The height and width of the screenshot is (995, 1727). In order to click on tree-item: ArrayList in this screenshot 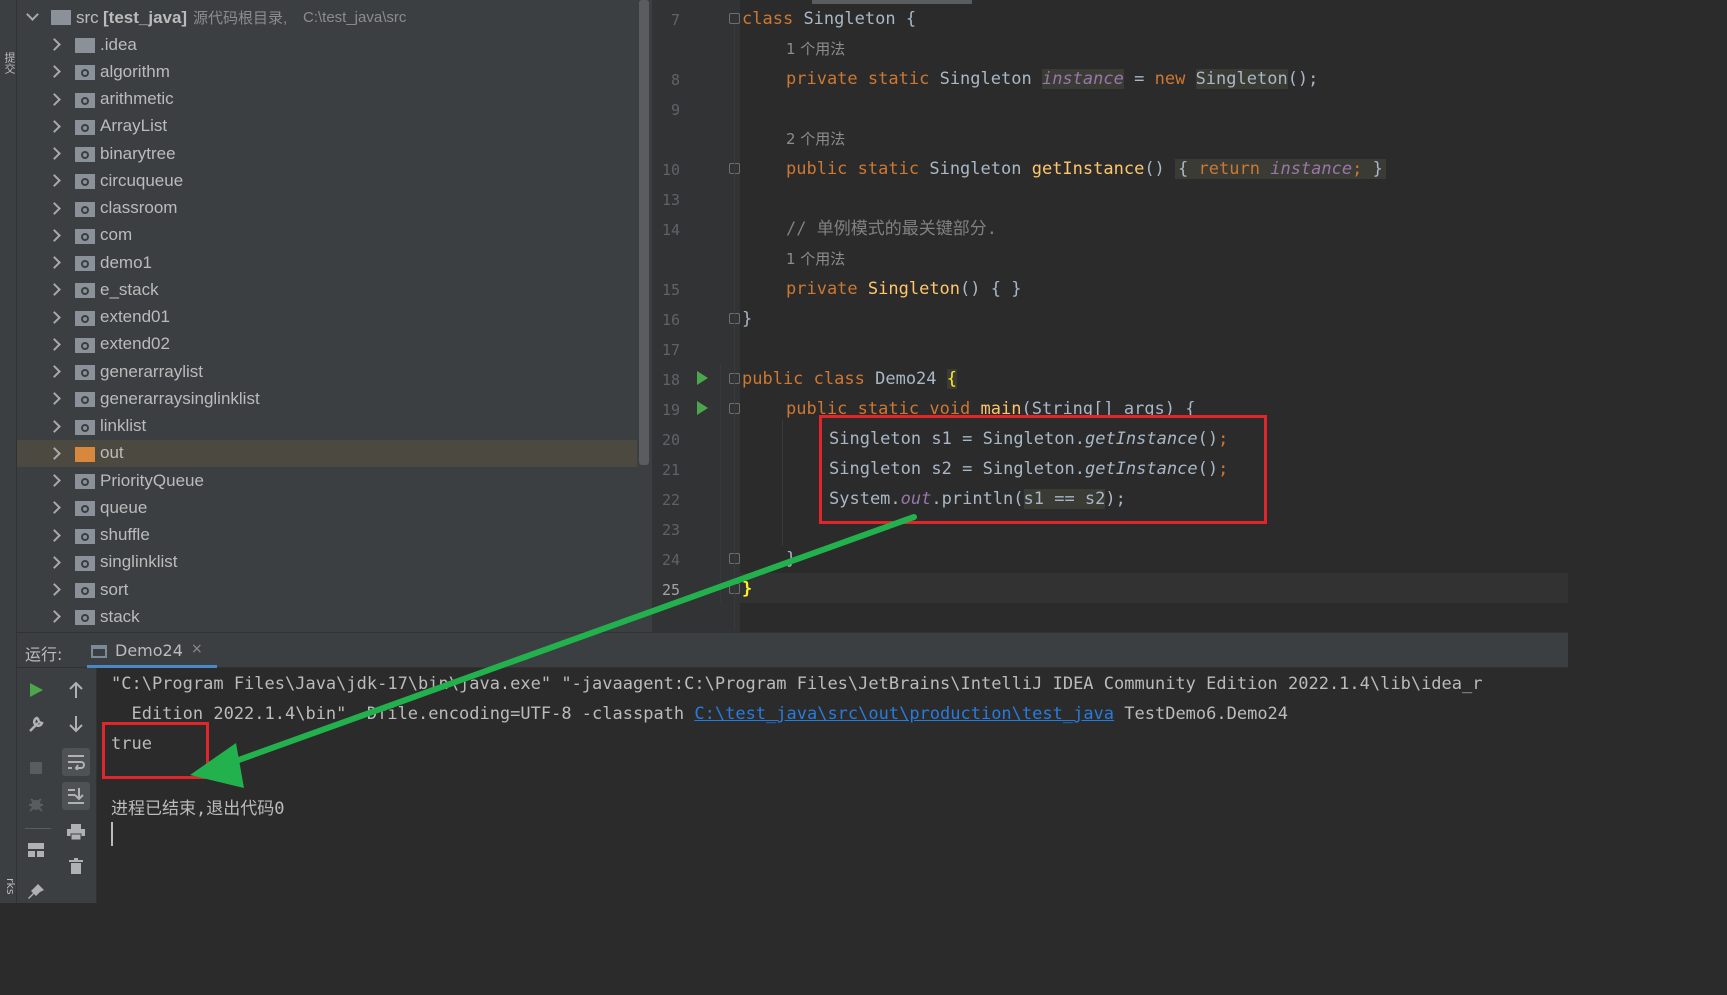, I will do `click(327, 126)`.